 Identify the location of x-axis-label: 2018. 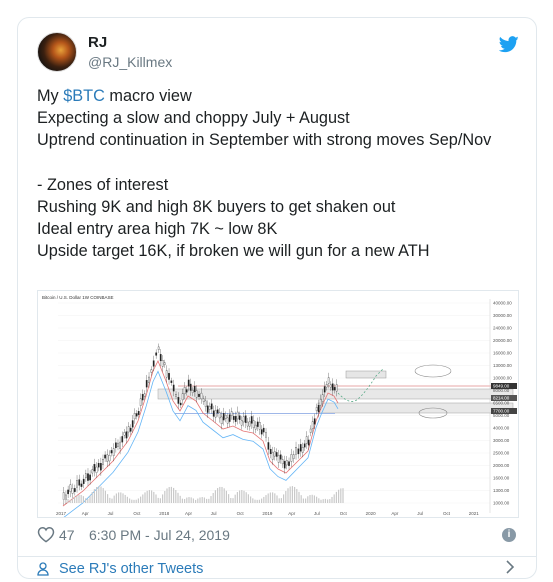
(164, 513).